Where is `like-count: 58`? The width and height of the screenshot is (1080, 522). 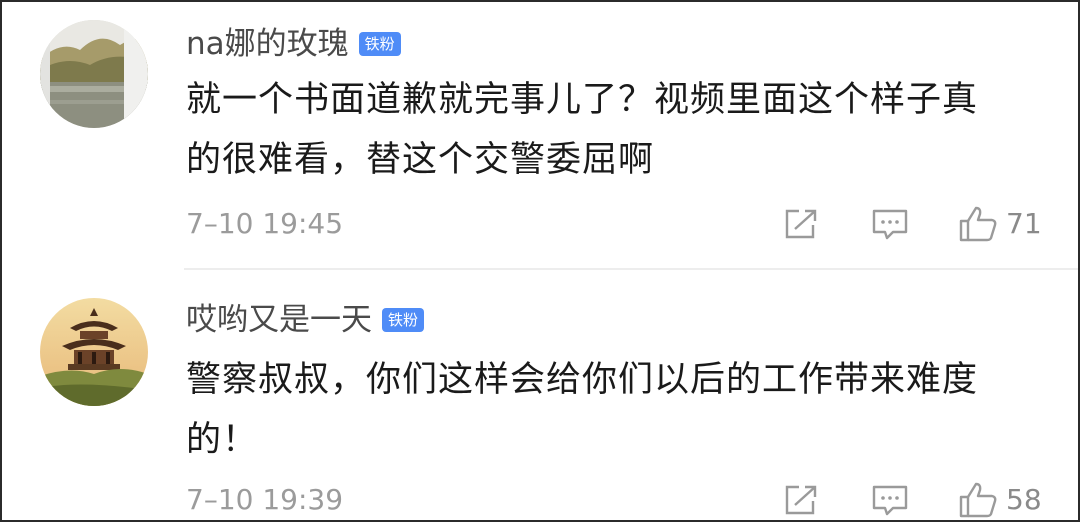
like-count: 58 is located at coordinates (1024, 499).